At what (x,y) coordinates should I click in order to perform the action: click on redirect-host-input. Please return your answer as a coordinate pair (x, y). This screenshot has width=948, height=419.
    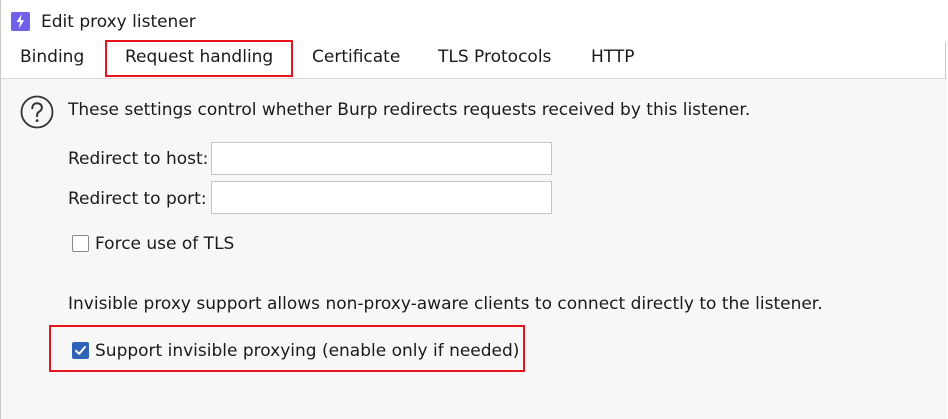
    Looking at the image, I should click on (381, 158).